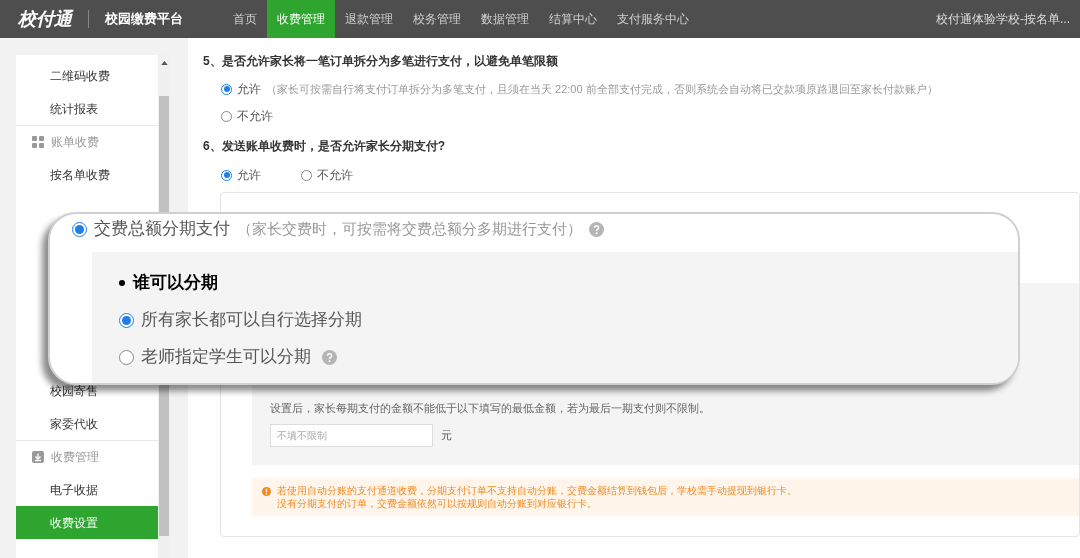  What do you see at coordinates (38, 457) in the screenshot?
I see `download-icon` at bounding box center [38, 457].